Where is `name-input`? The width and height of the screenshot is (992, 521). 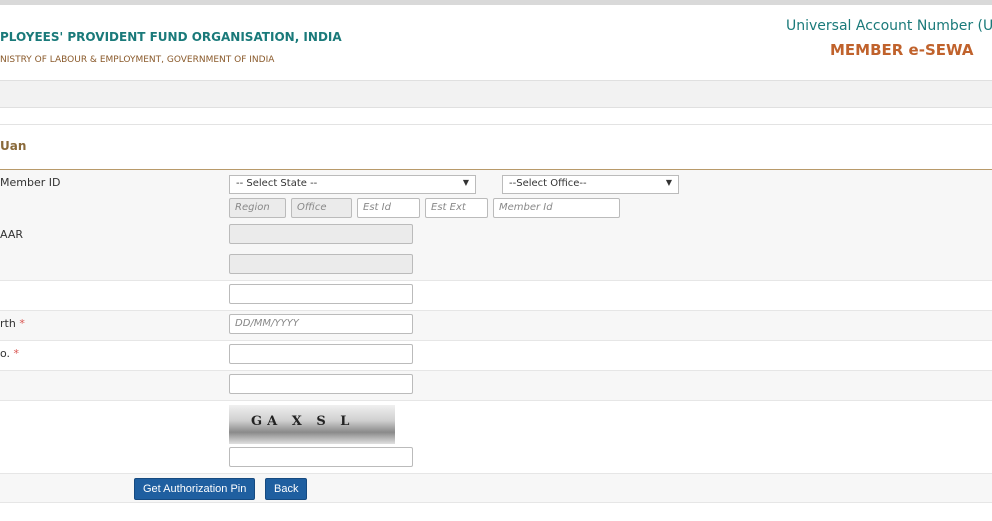 name-input is located at coordinates (321, 264).